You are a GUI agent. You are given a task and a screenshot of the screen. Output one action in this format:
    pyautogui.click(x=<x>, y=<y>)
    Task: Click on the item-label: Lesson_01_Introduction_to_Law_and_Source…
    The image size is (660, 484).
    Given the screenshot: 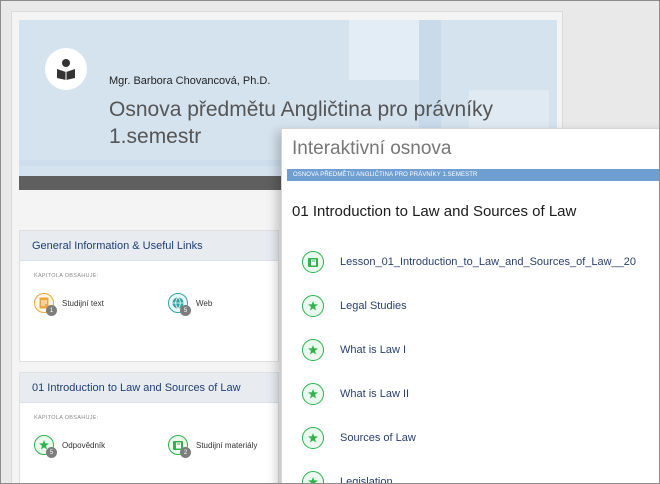 What is the action you would take?
    pyautogui.click(x=488, y=262)
    